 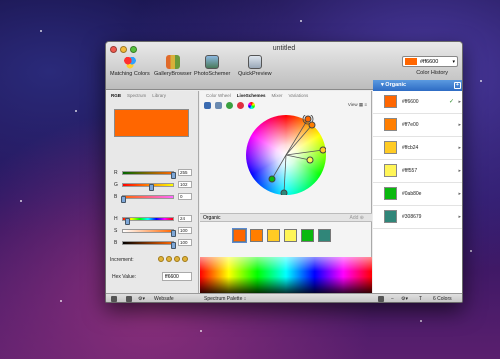 I want to click on palette-hex: #ff6600, so click(x=410, y=102).